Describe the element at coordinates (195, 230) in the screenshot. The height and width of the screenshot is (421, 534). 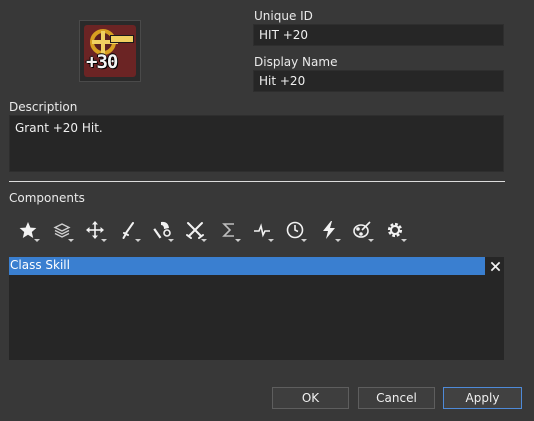
I see `crossed-swords-icon` at that location.